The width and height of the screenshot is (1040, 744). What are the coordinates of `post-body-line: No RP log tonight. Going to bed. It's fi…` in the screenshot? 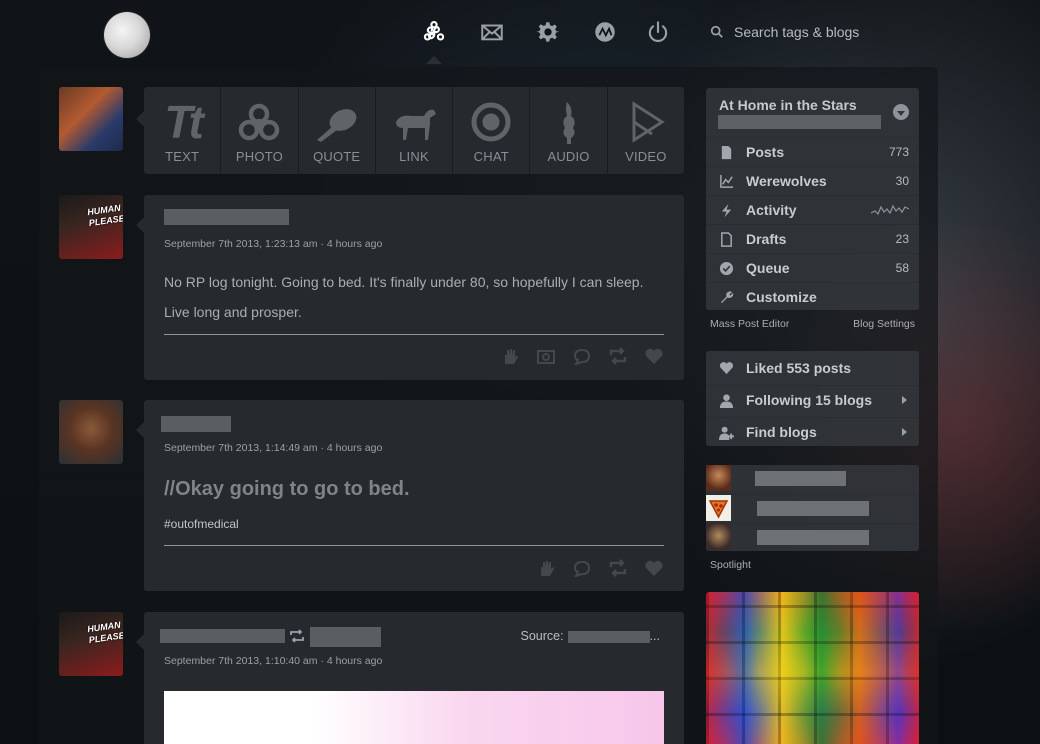 It's located at (404, 282).